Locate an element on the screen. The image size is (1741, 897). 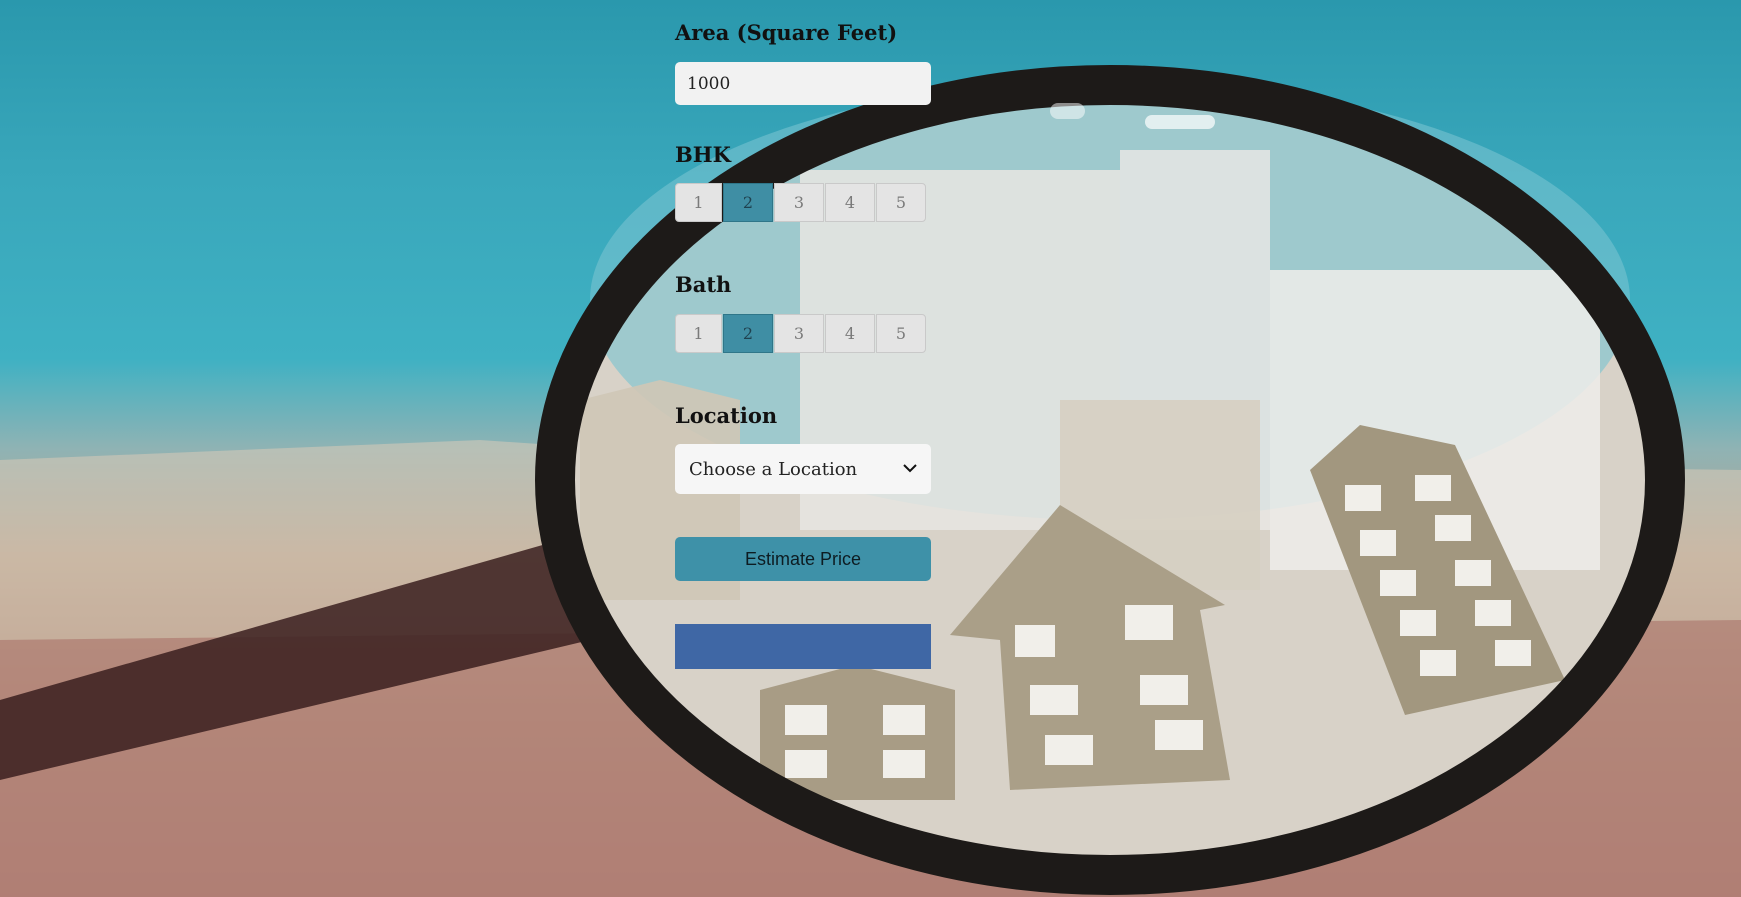
bath-option-4: 4 is located at coordinates (850, 333).